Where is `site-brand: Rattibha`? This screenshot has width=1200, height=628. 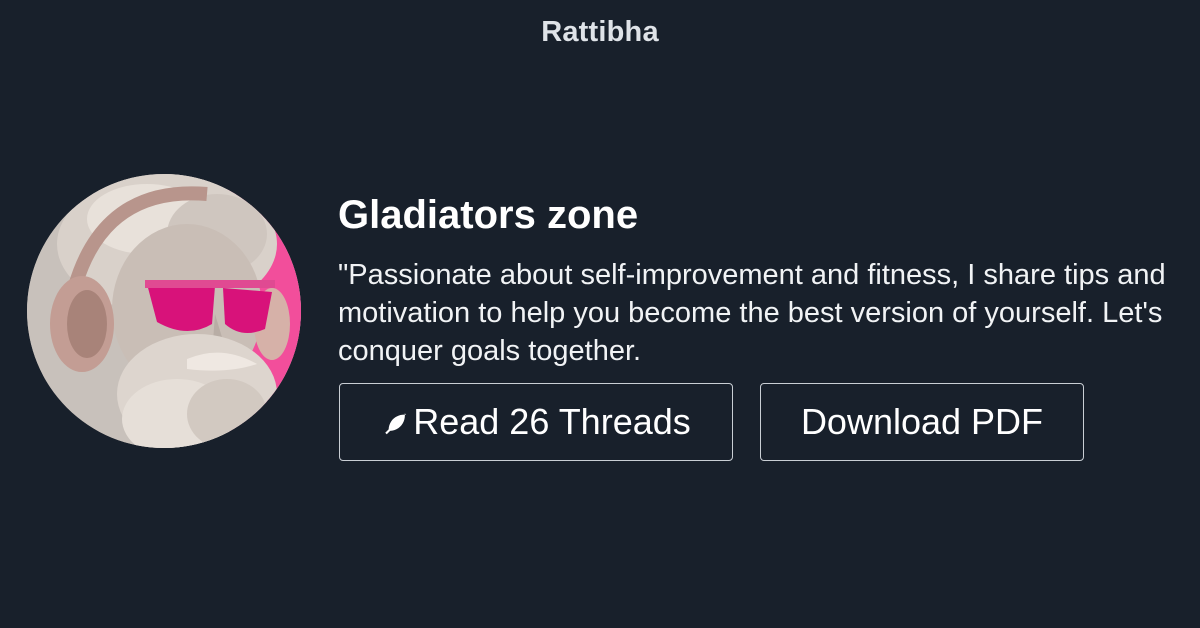 site-brand: Rattibha is located at coordinates (600, 32).